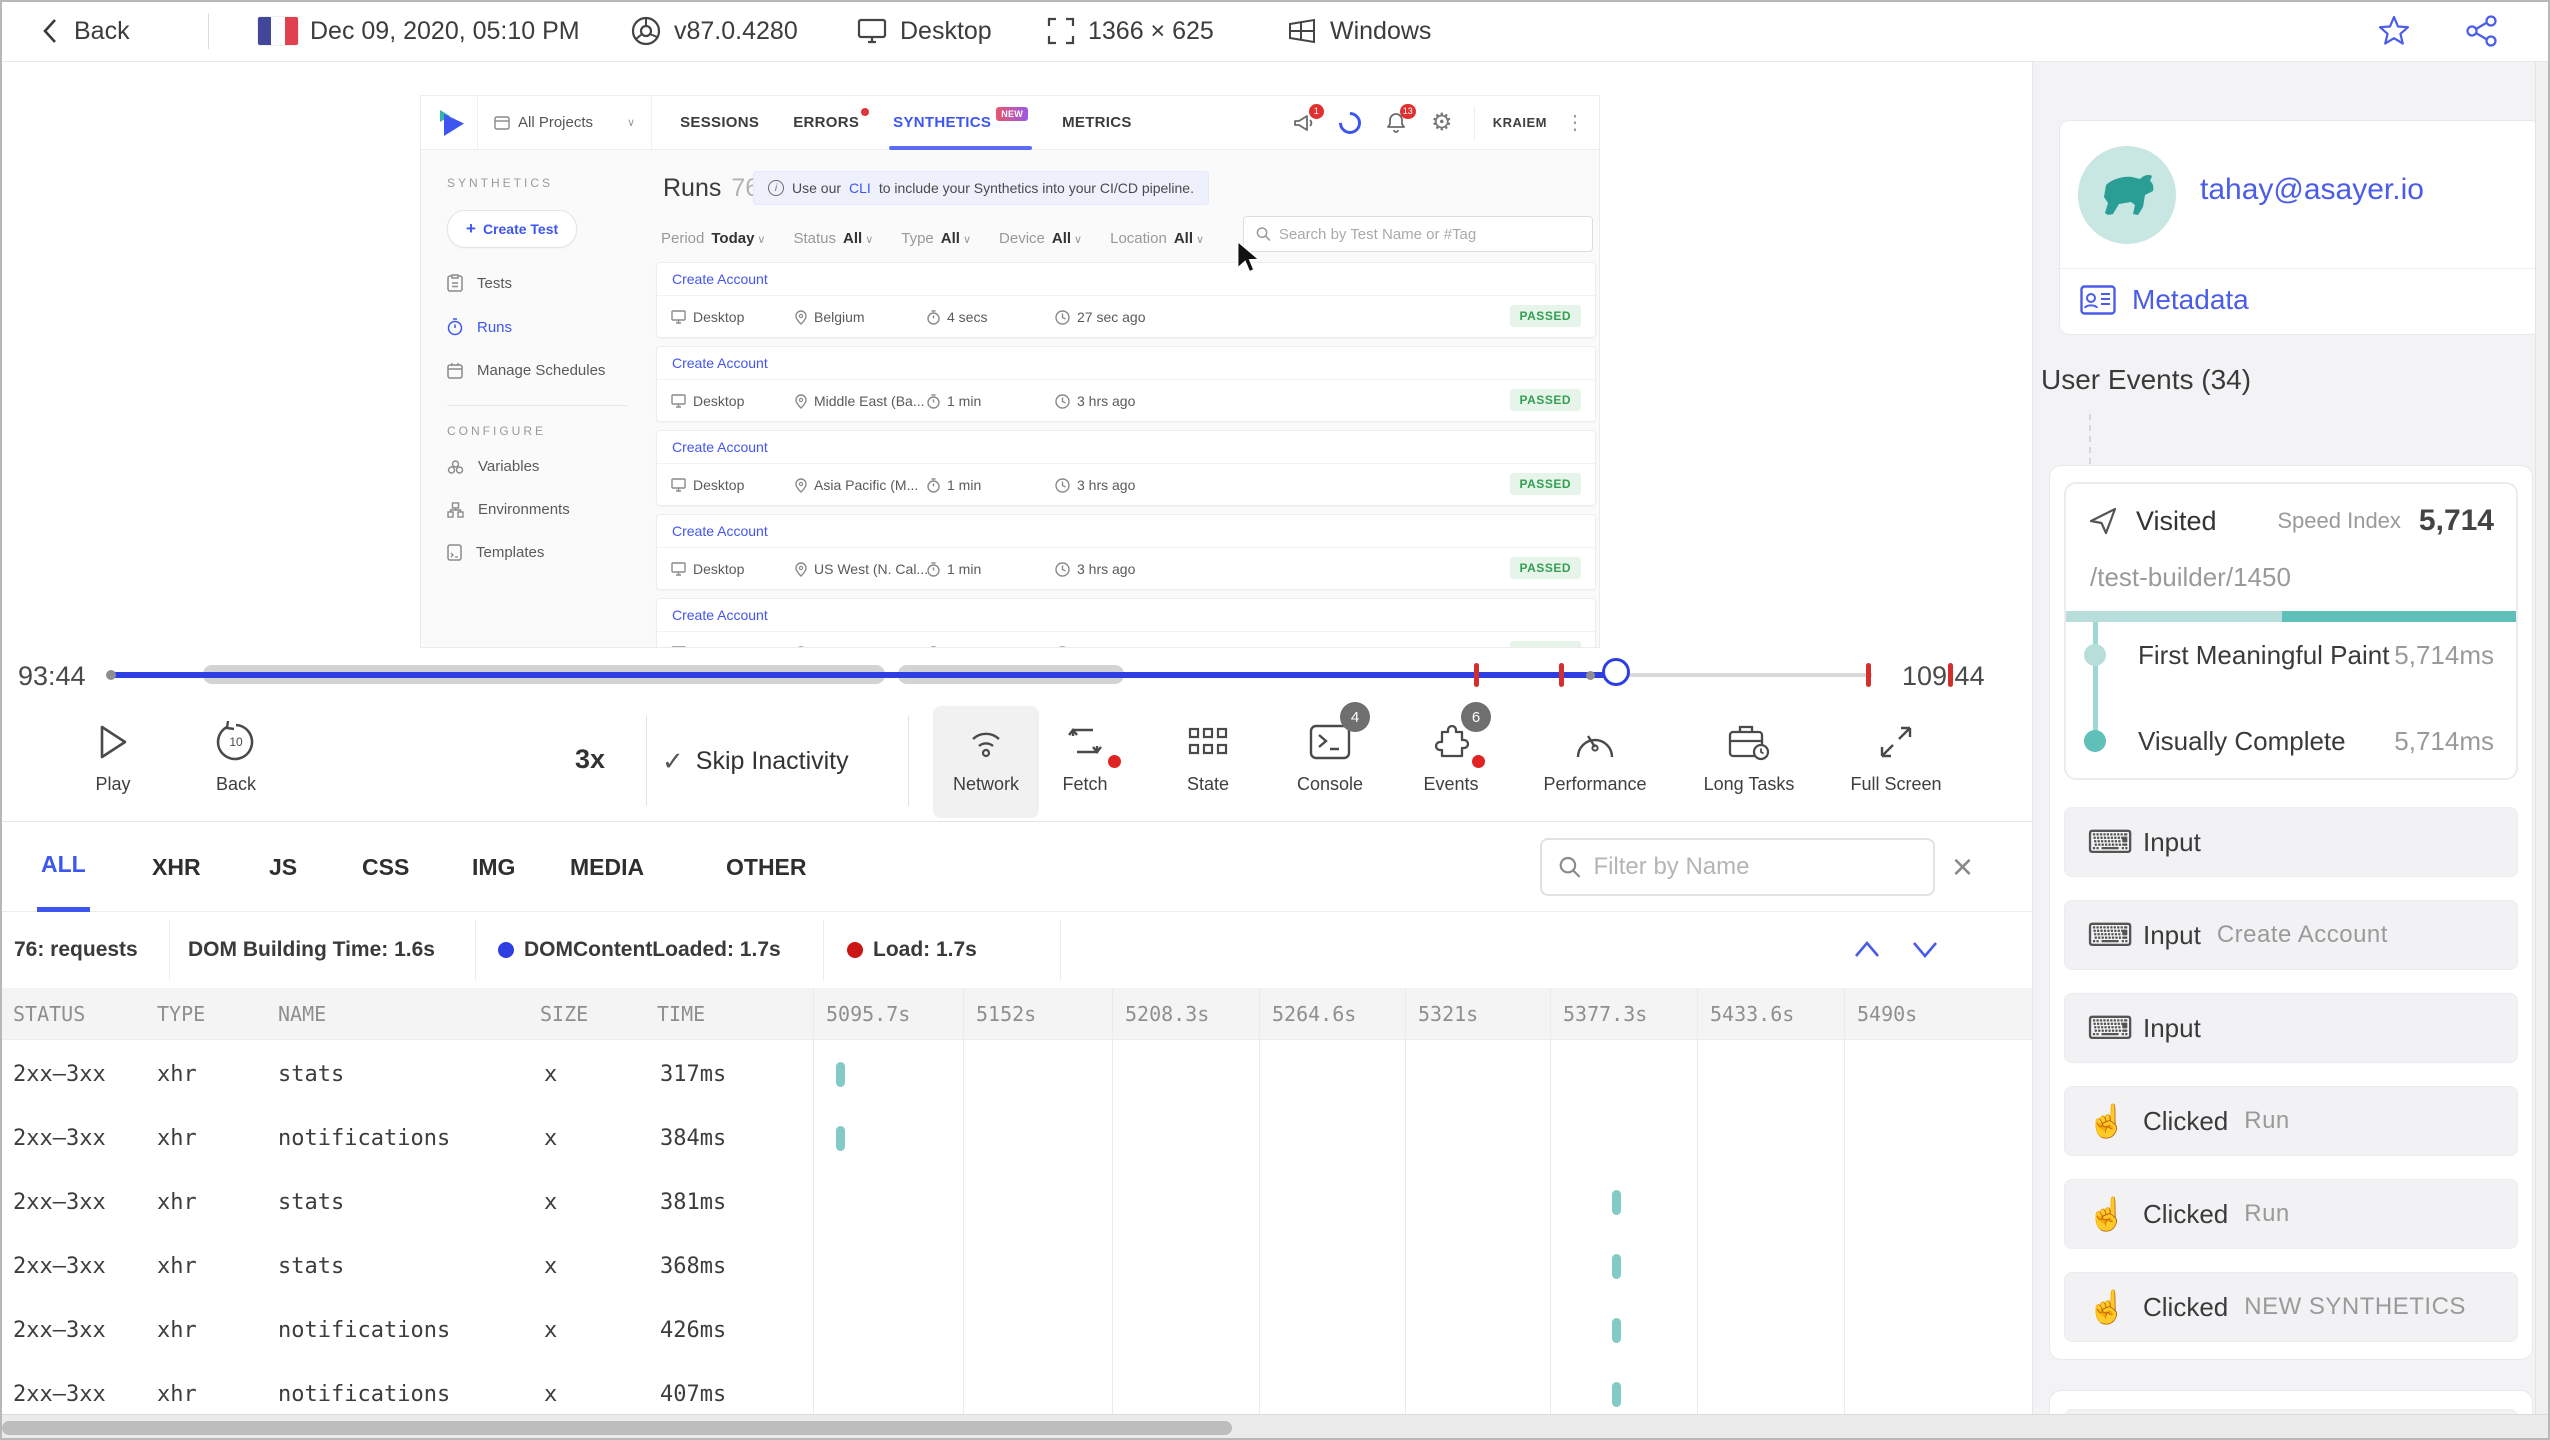 Image resolution: width=2550 pixels, height=1440 pixels. Describe the element at coordinates (1448, 1014) in the screenshot. I see `time-tick: 5321s` at that location.